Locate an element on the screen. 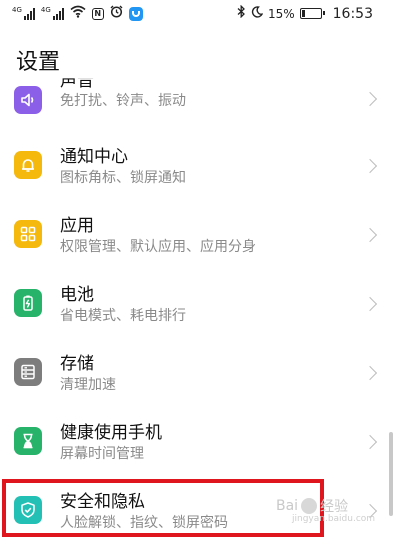  watermark-text: Bai is located at coordinates (287, 506).